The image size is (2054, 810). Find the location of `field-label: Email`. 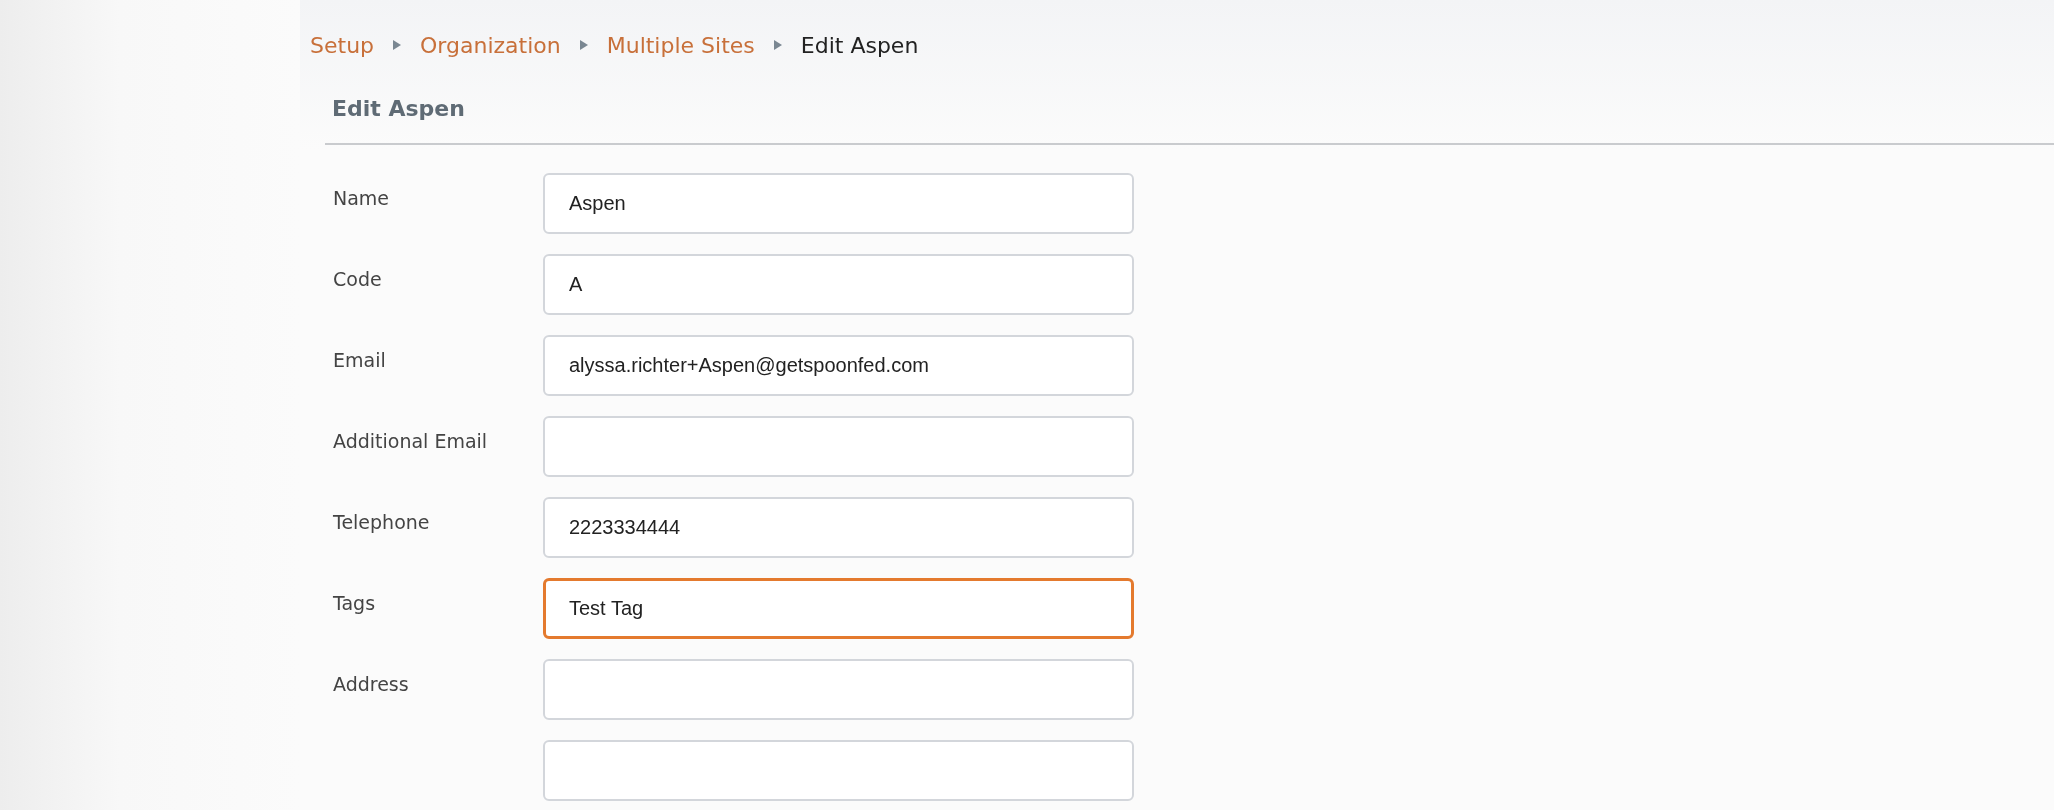

field-label: Email is located at coordinates (360, 359).